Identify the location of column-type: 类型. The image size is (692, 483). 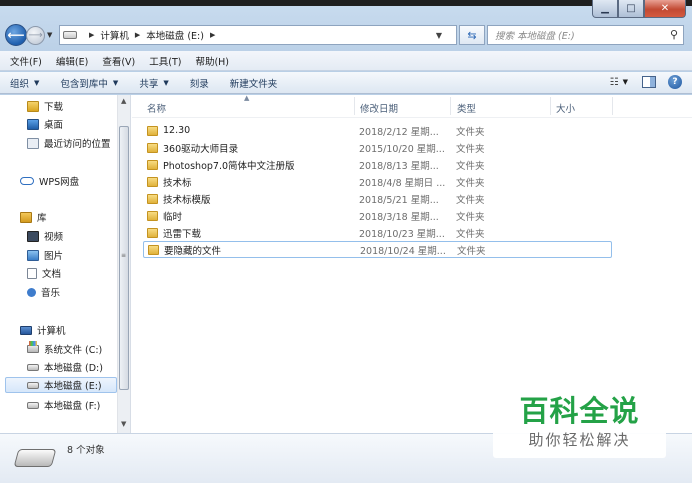
(466, 108).